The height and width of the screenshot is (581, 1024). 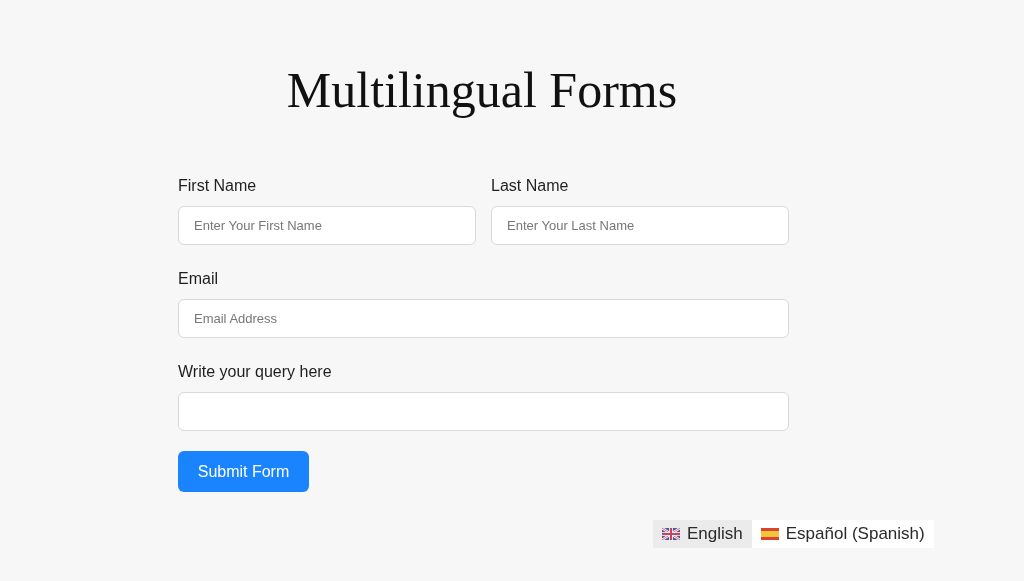 What do you see at coordinates (482, 90) in the screenshot?
I see `page-title: Multilingual Forms` at bounding box center [482, 90].